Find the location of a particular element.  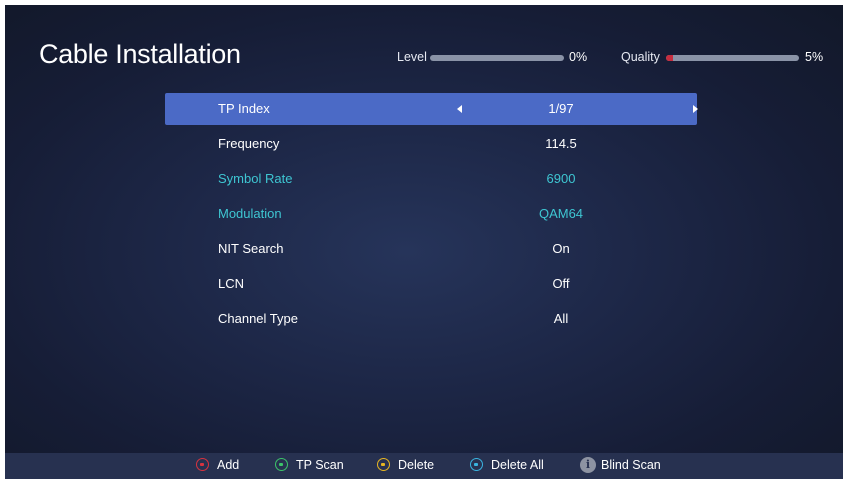

menu-row-value: On is located at coordinates (561, 248).